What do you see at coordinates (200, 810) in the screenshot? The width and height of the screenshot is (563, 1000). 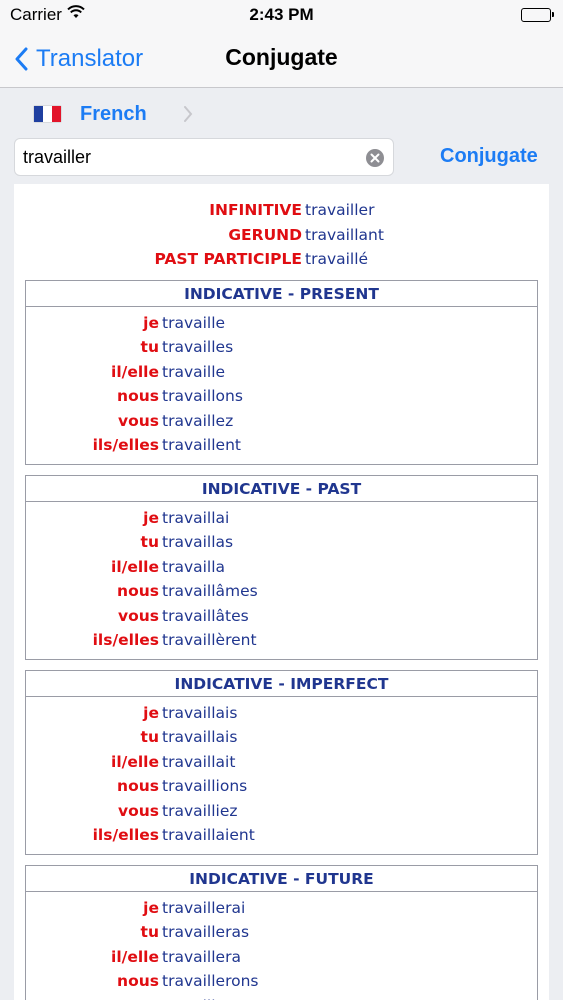 I see `conjugated-verb: travailliez` at bounding box center [200, 810].